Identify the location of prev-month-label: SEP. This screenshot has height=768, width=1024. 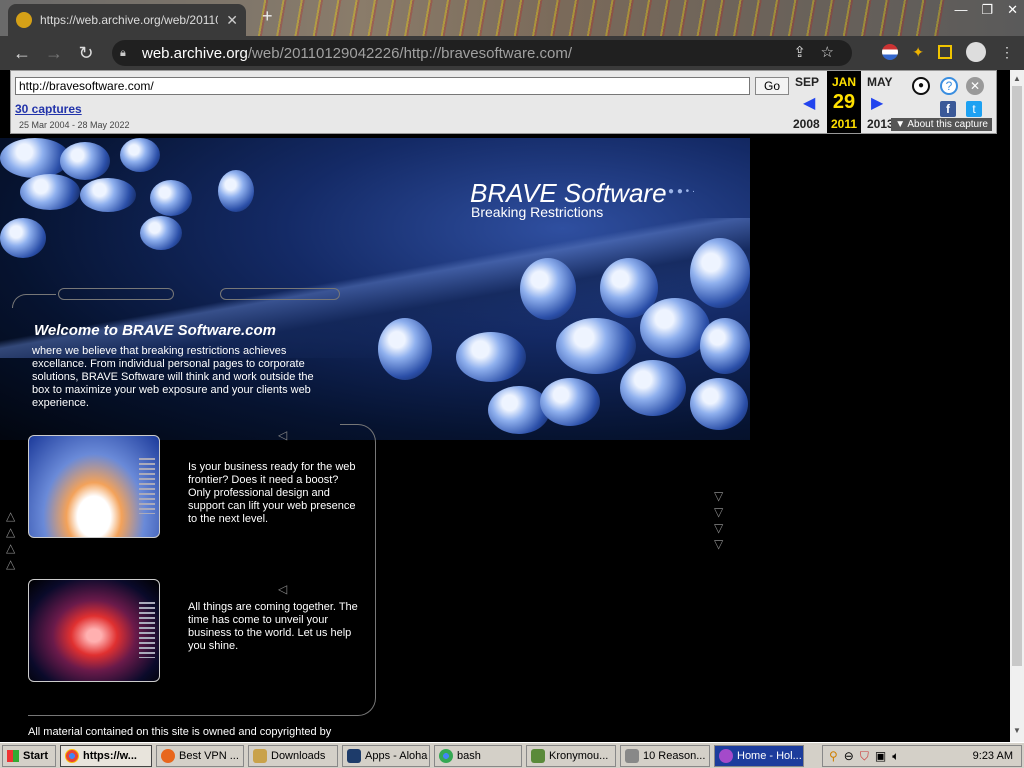
(807, 82).